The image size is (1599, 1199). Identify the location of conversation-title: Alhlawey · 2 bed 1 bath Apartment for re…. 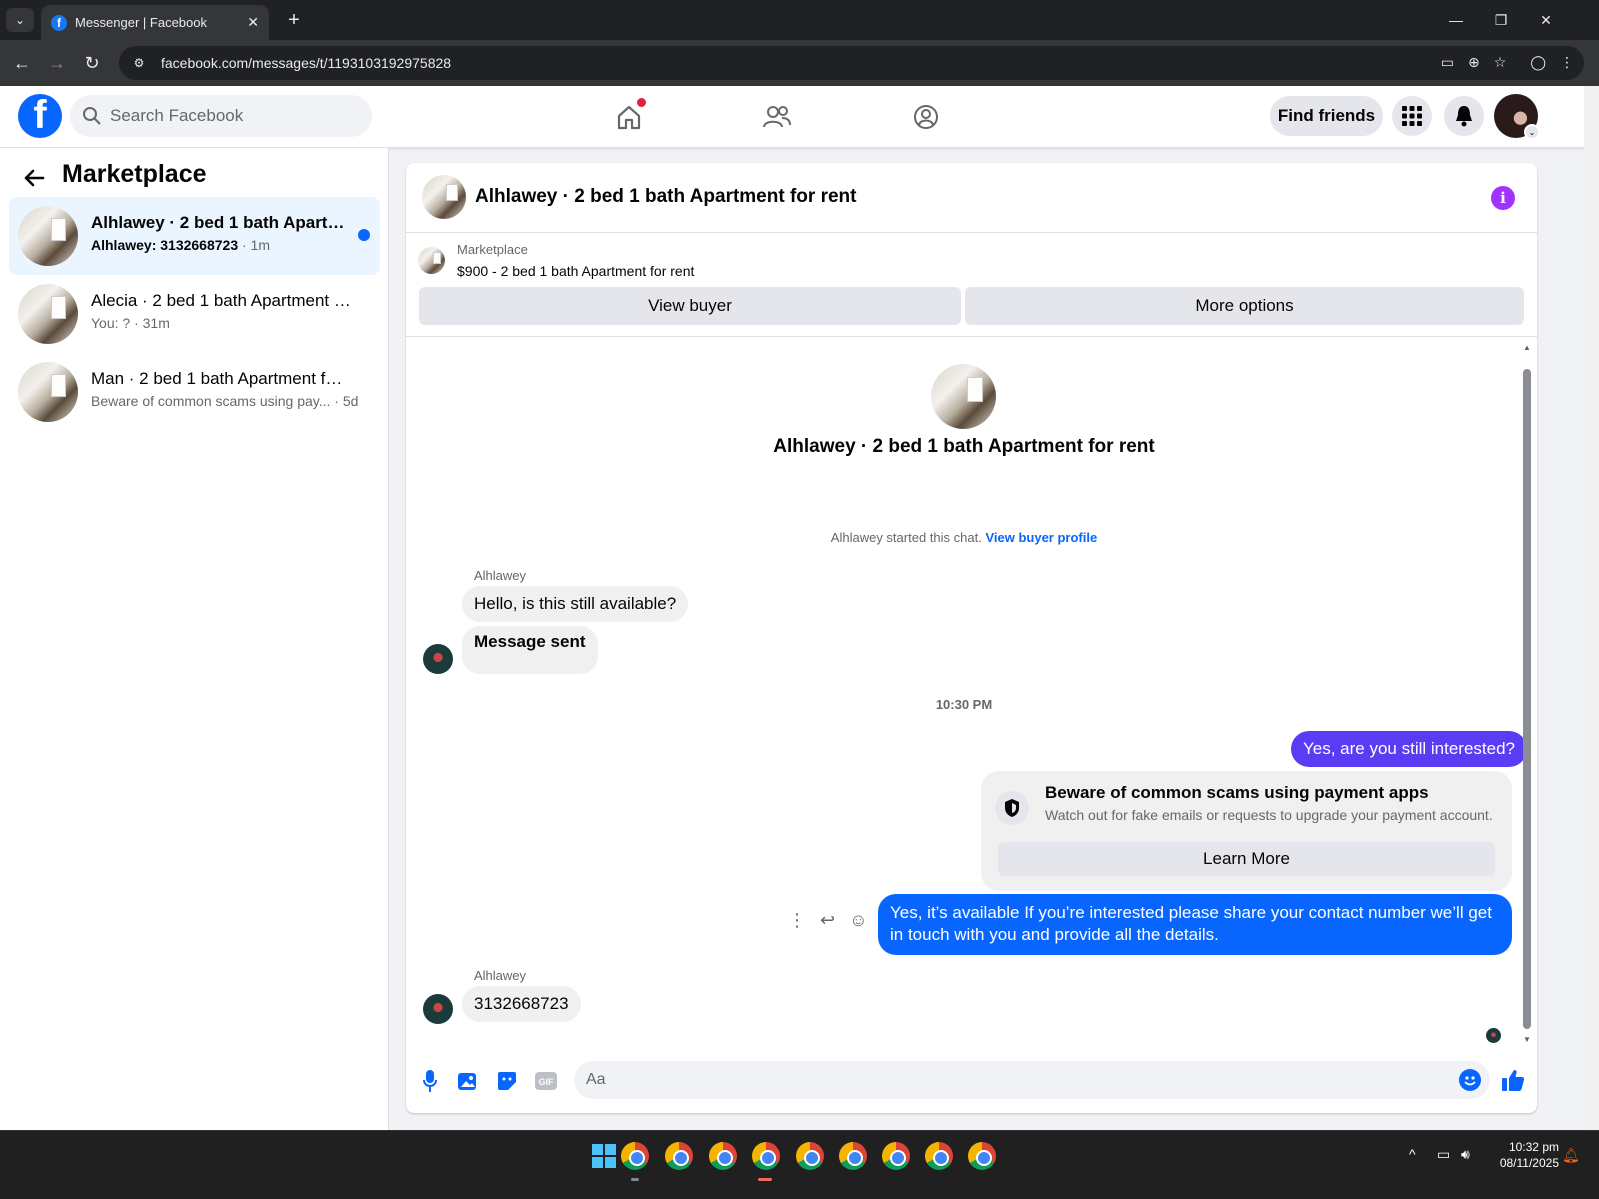
(221, 222).